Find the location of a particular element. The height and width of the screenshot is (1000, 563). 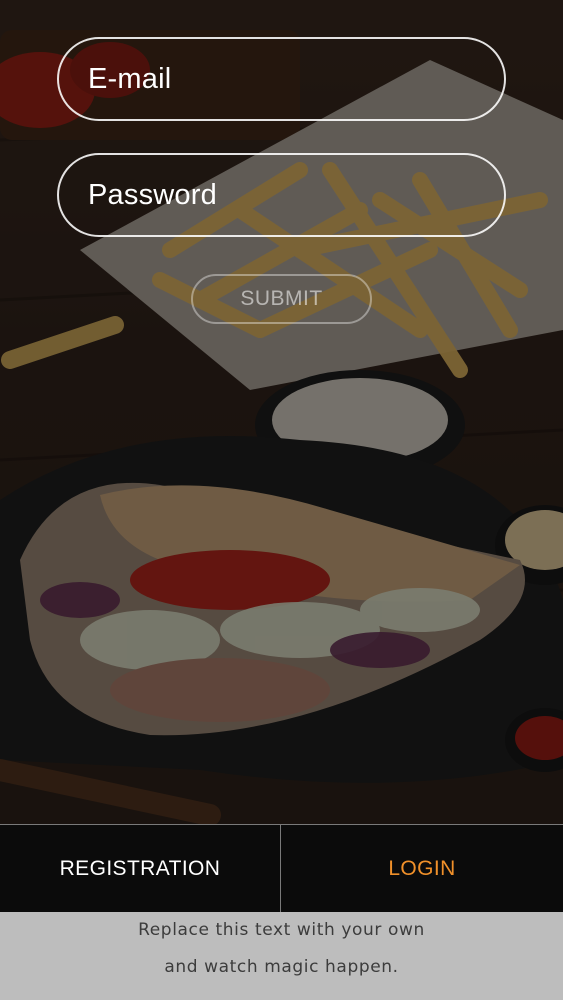

bottom-tab-bar: REGISTRATION LOGIN is located at coordinates (281, 868).